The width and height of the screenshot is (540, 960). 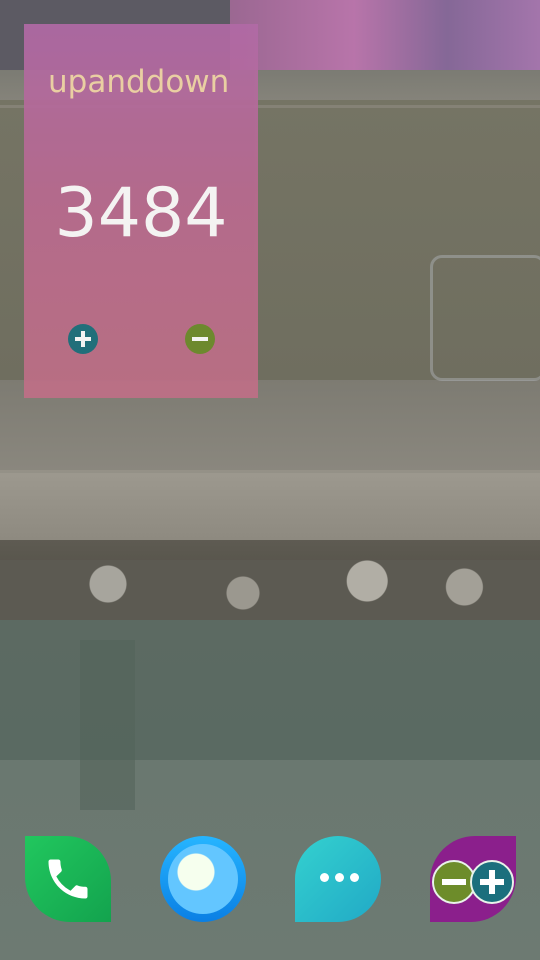 I want to click on phone-icon, so click(x=68, y=879).